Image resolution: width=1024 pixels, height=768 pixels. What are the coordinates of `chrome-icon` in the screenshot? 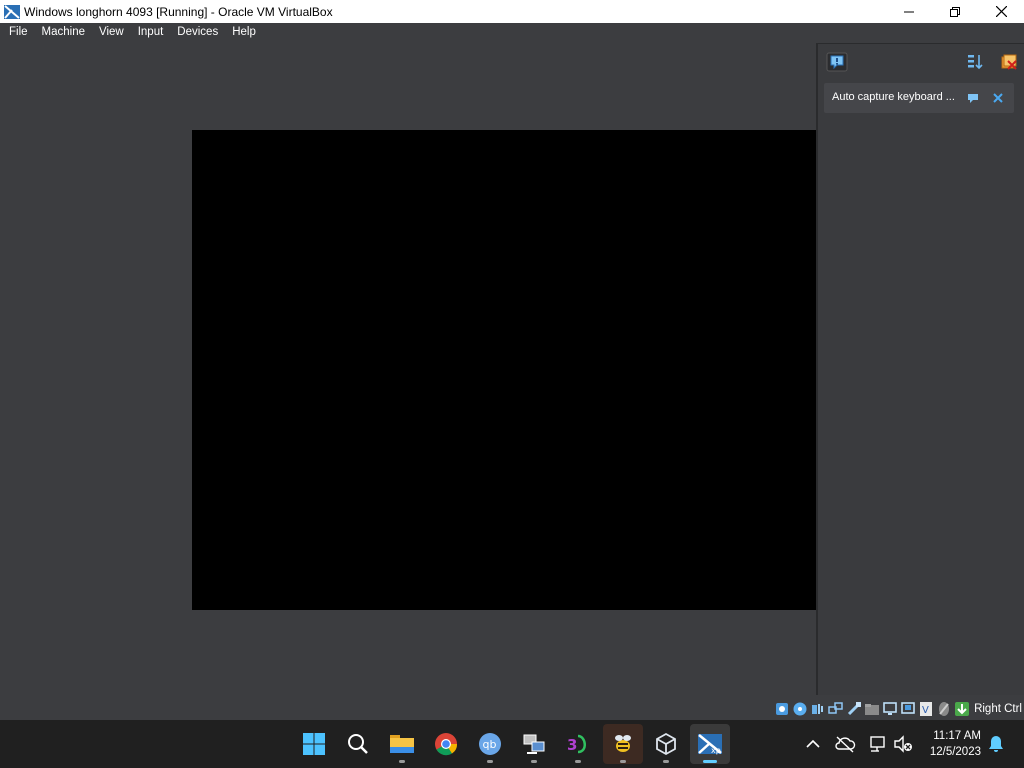 It's located at (446, 744).